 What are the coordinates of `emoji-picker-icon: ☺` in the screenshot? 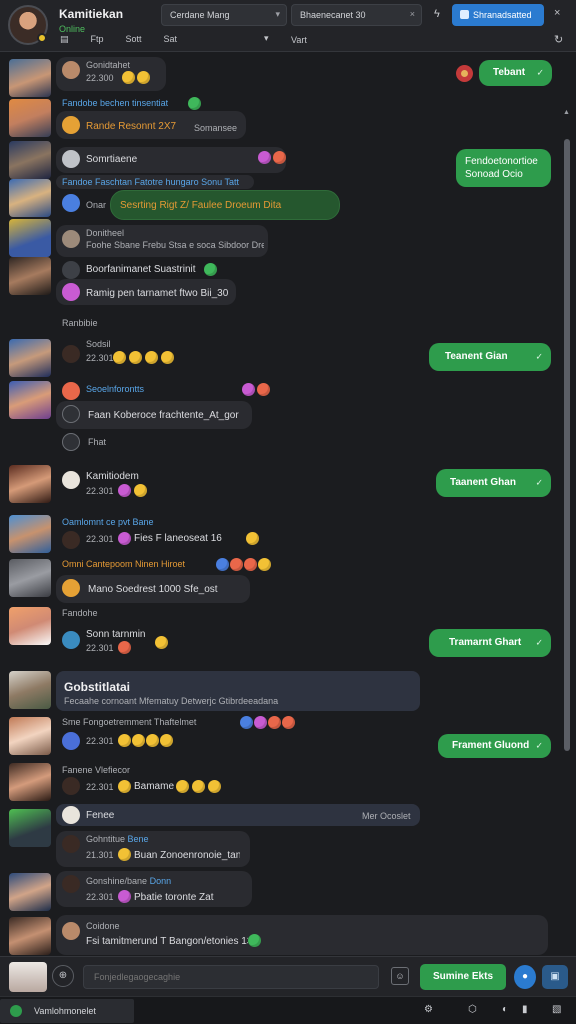 It's located at (400, 976).